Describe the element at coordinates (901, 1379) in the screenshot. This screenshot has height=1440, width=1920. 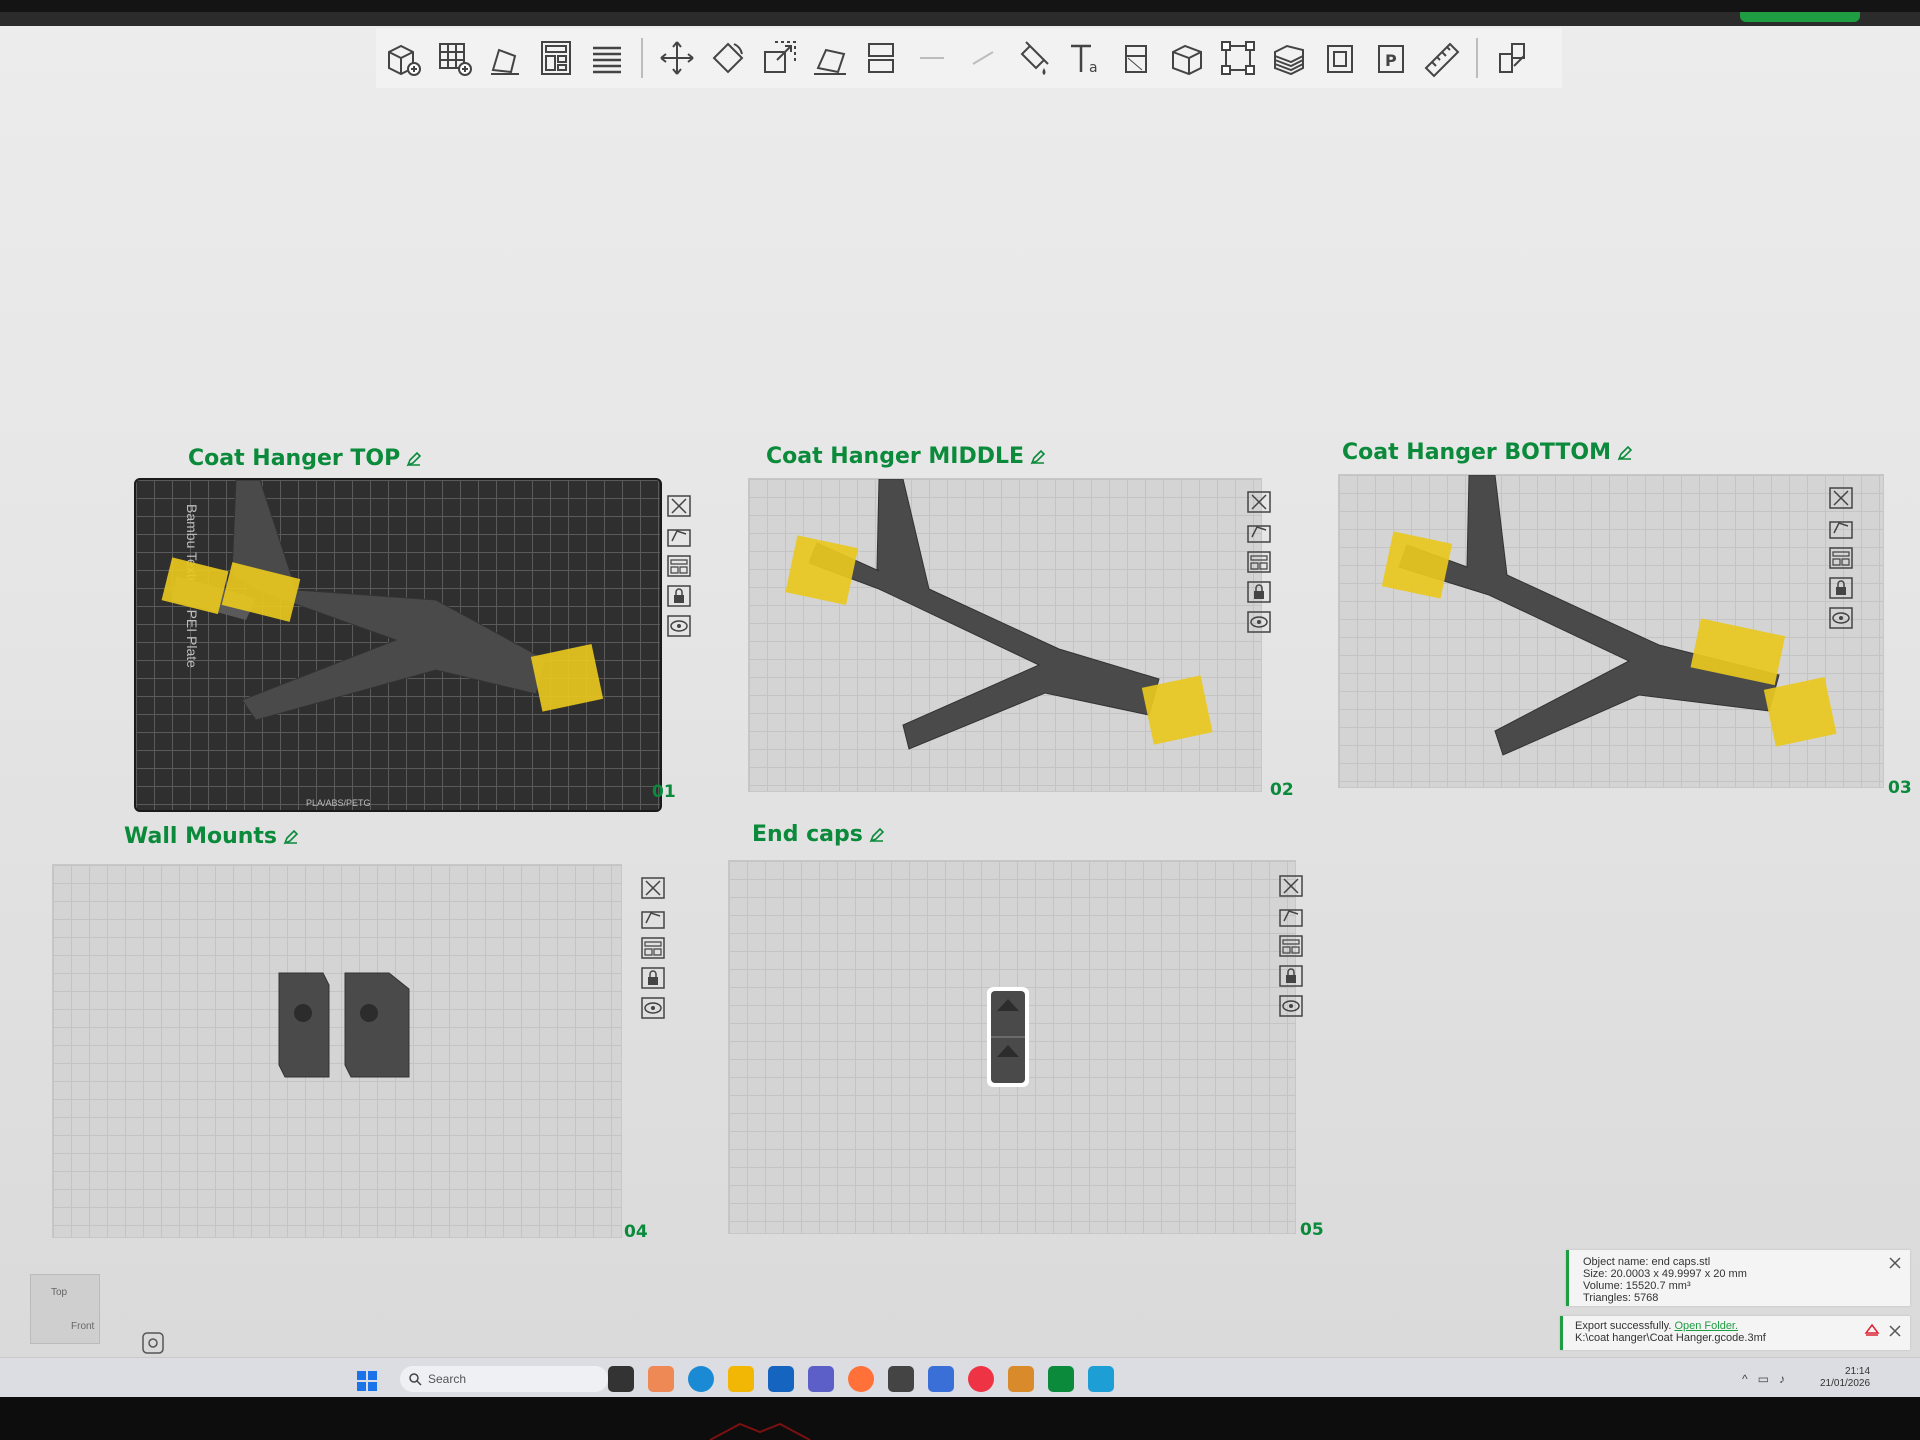
I see `vpn-icon` at that location.